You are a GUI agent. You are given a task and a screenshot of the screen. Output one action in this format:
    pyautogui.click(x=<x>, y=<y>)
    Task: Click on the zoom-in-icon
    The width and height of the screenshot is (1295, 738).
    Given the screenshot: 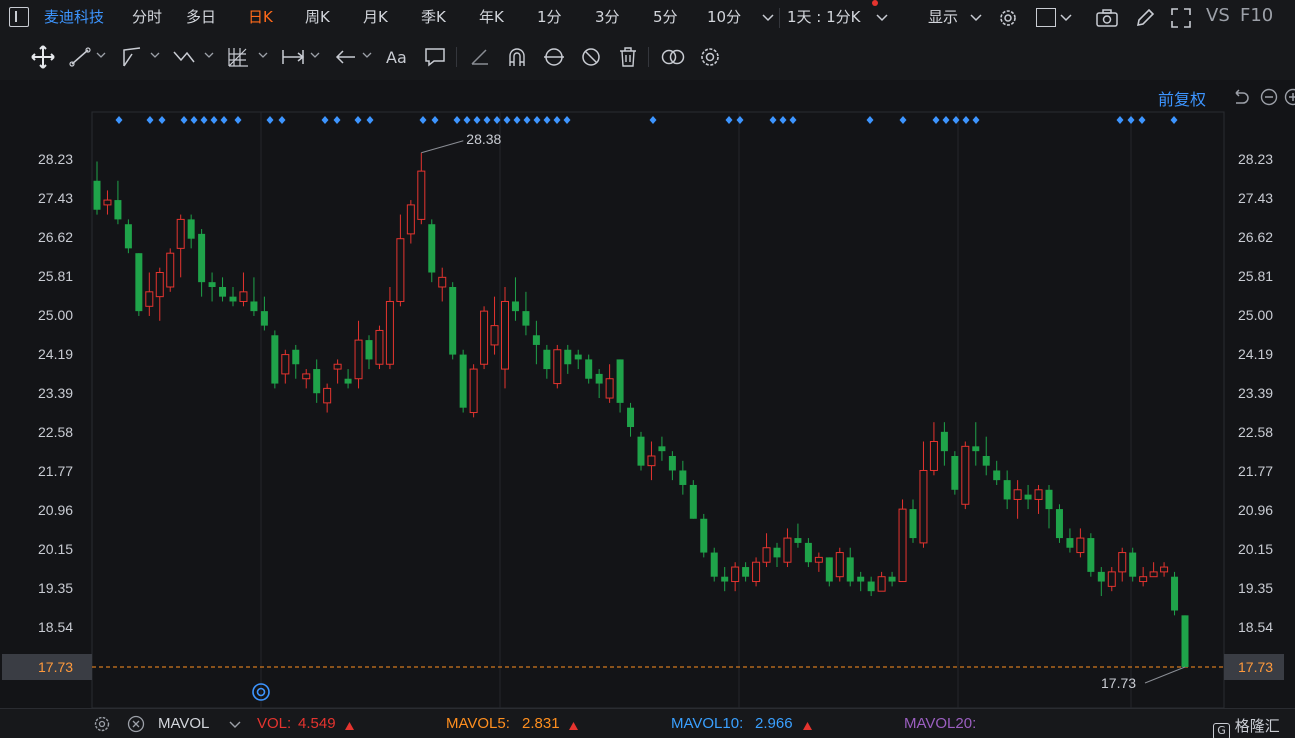 What is the action you would take?
    pyautogui.click(x=1289, y=97)
    